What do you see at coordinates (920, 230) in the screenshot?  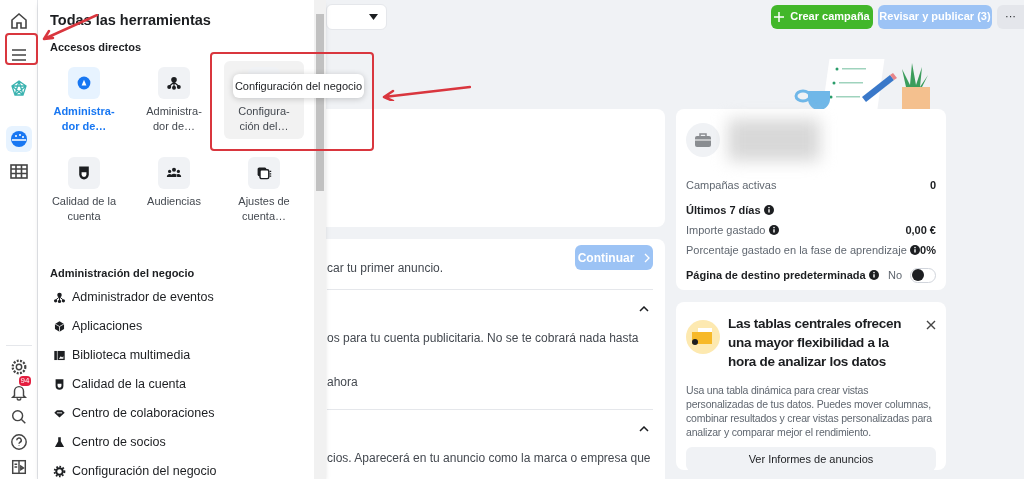 I see `stat-value: 0,00 €` at bounding box center [920, 230].